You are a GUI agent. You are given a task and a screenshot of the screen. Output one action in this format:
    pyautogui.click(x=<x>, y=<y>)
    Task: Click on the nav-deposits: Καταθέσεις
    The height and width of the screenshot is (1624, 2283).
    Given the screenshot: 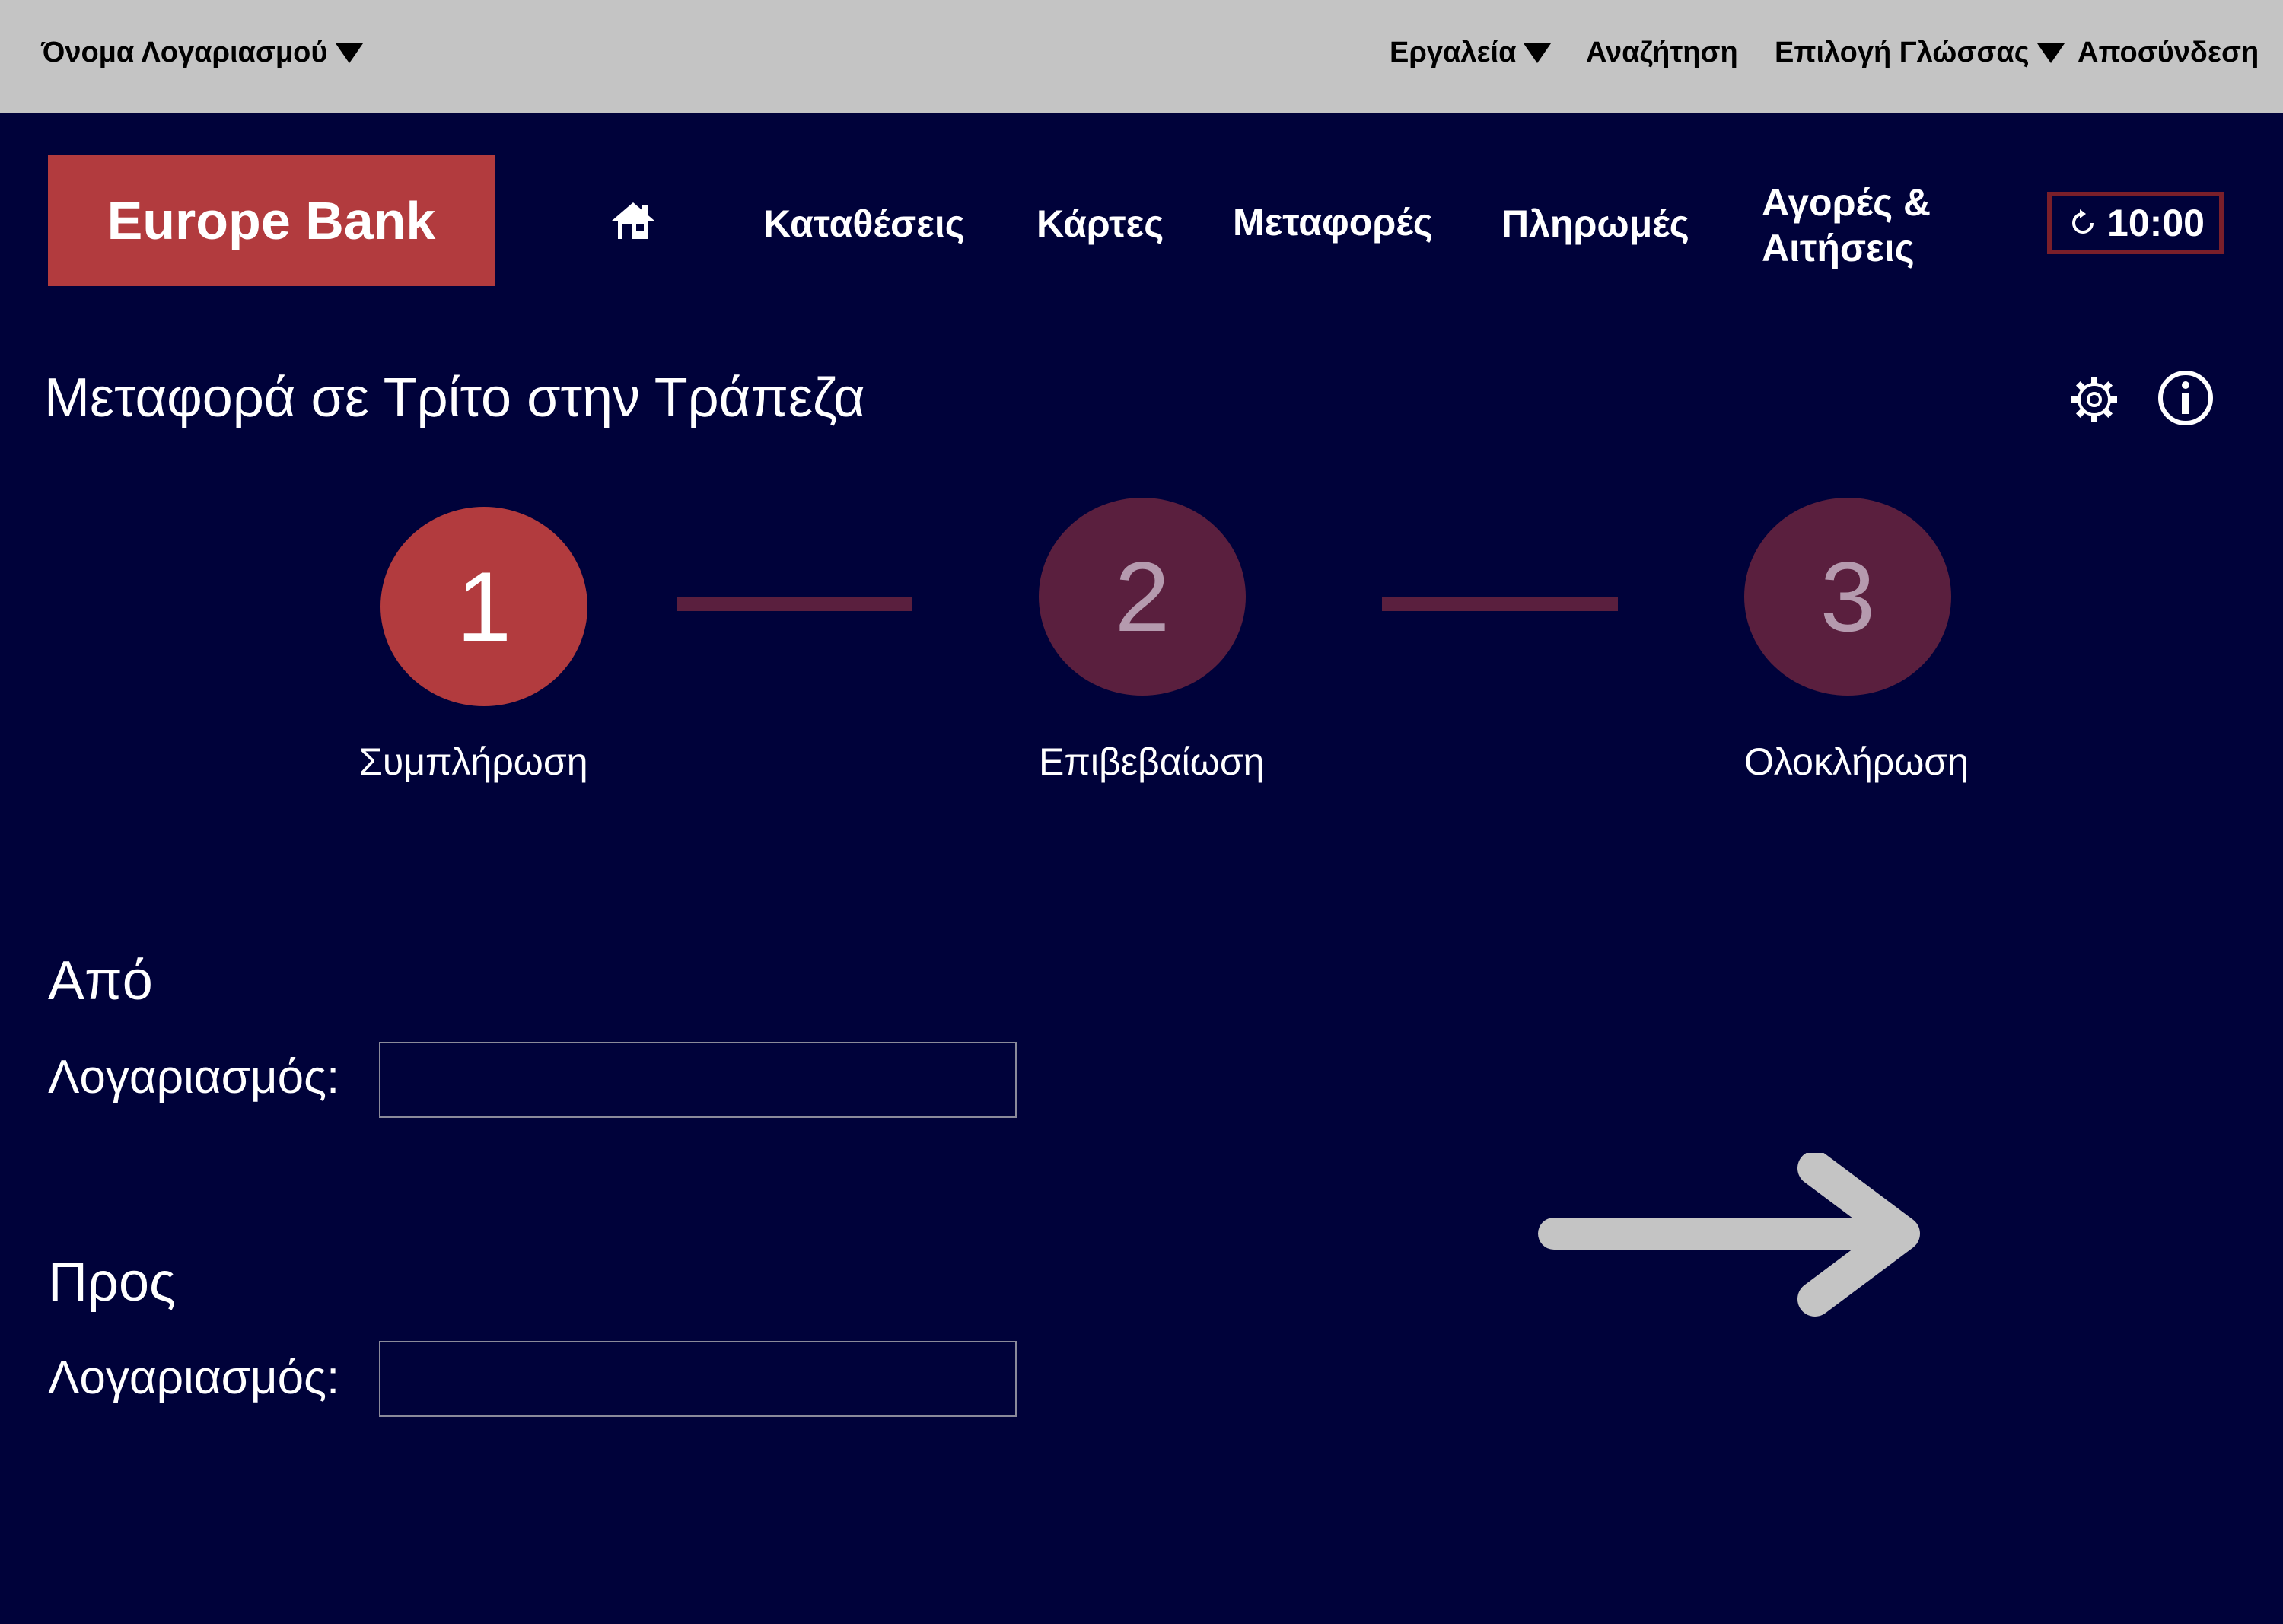 What is the action you would take?
    pyautogui.click(x=864, y=224)
    